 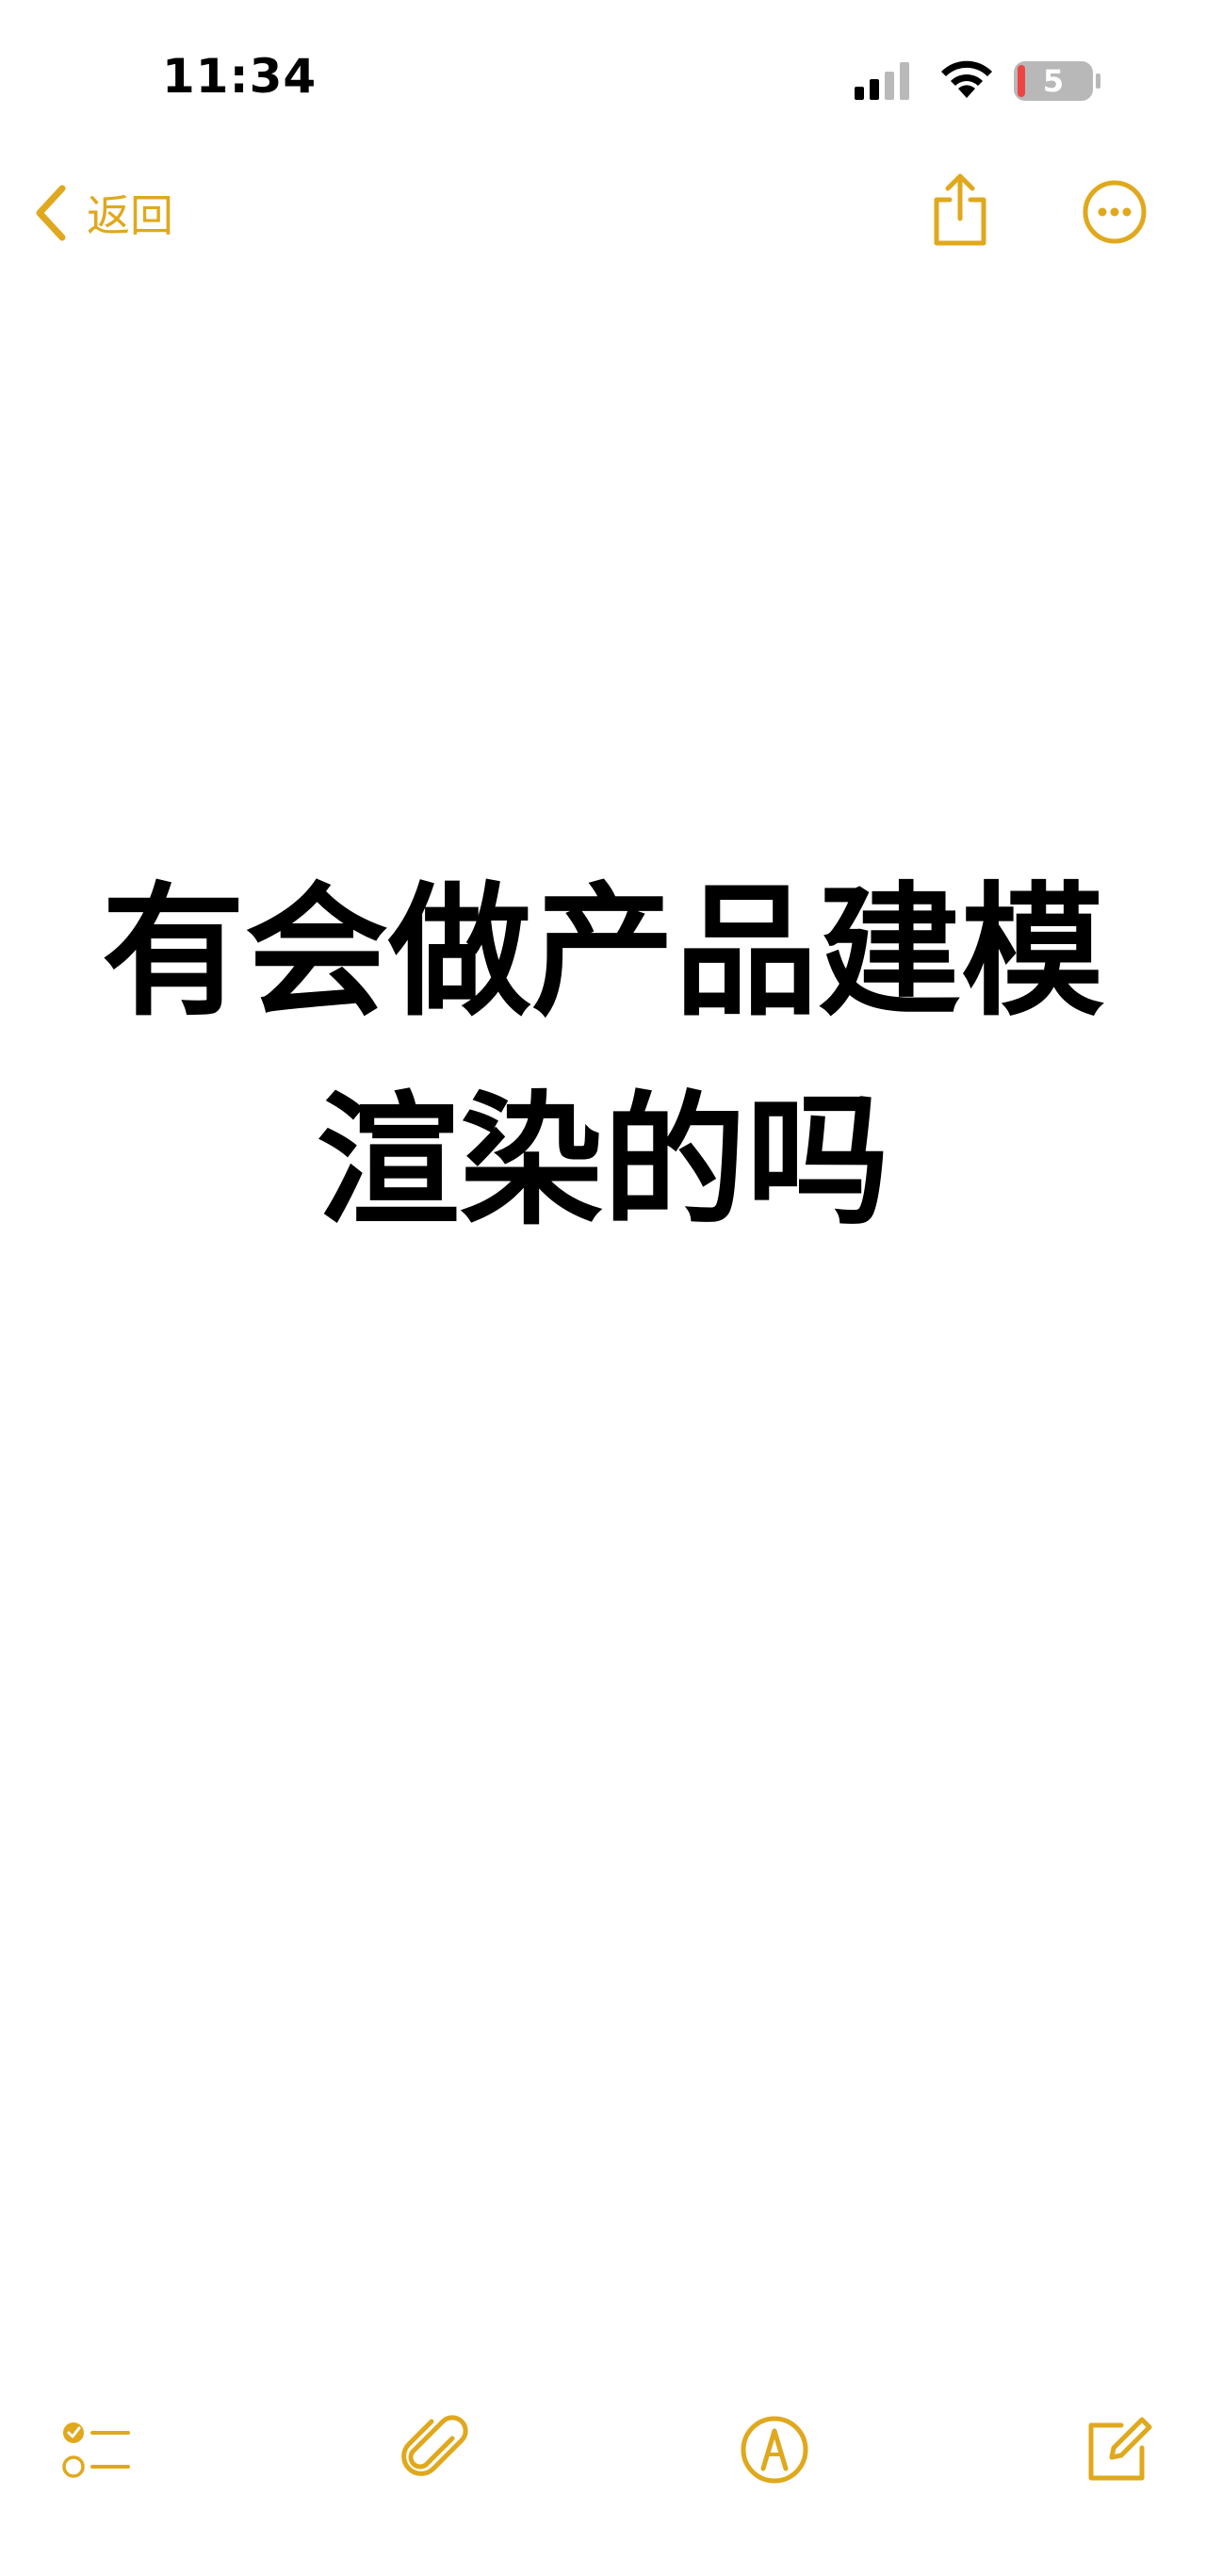 What do you see at coordinates (966, 79) in the screenshot?
I see `wifi-icon` at bounding box center [966, 79].